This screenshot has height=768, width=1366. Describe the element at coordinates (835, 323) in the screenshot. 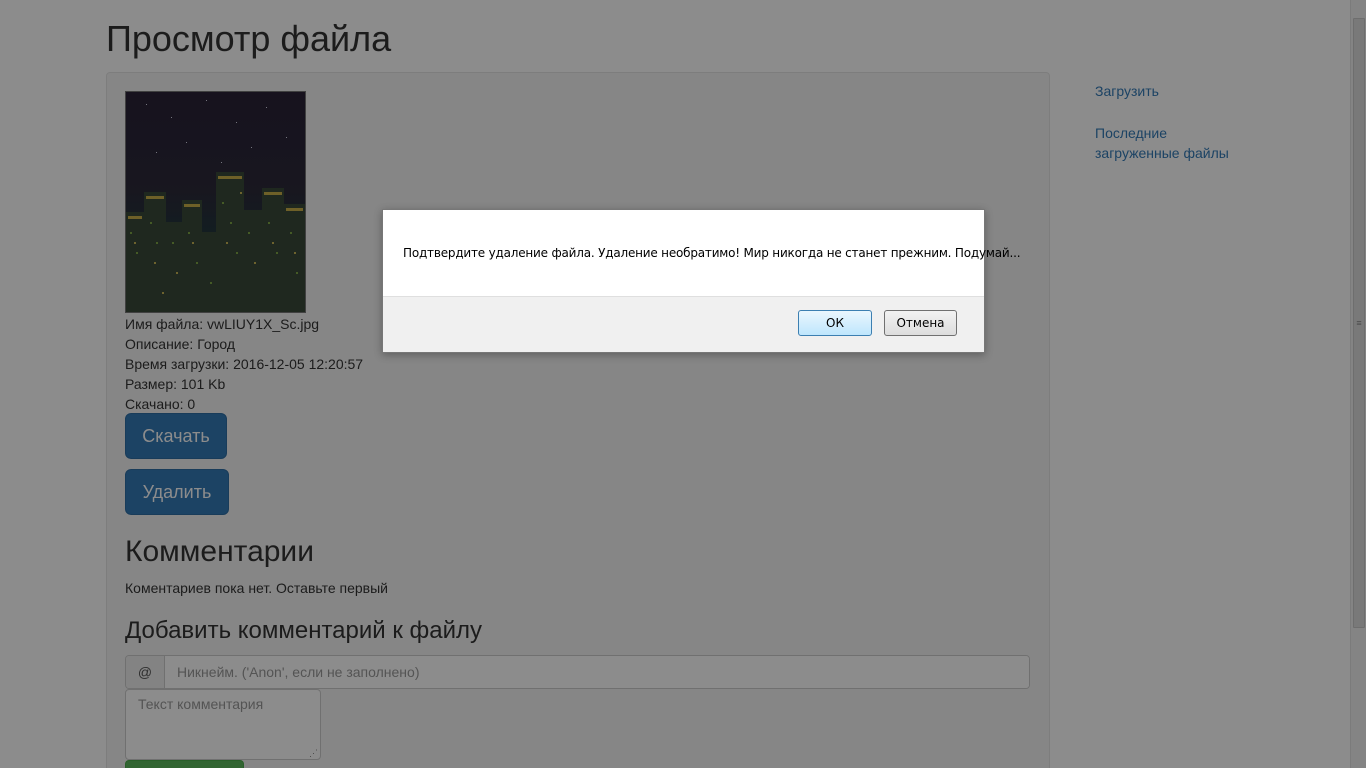

I see `ok-button: ОК` at that location.